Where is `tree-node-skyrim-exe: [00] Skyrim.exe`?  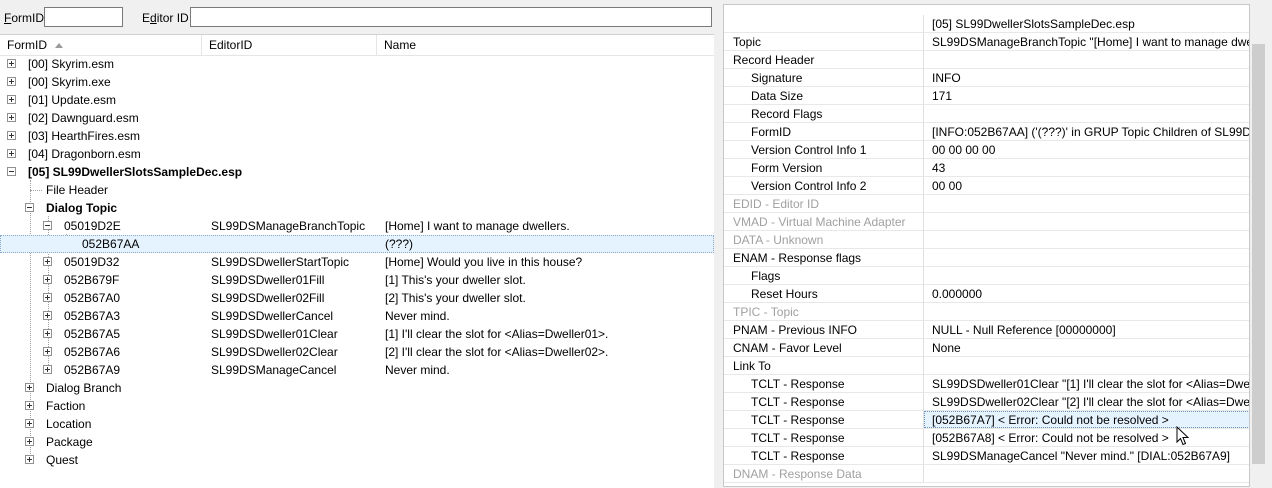
tree-node-skyrim-exe: [00] Skyrim.exe is located at coordinates (357, 82).